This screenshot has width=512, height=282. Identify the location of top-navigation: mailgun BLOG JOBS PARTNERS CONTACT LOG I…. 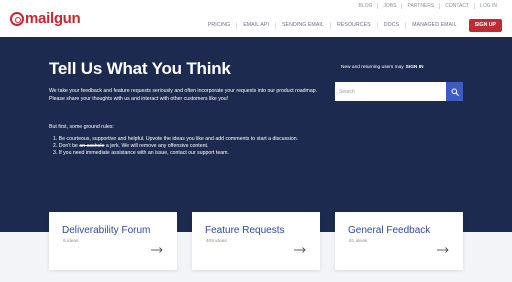
(256, 18).